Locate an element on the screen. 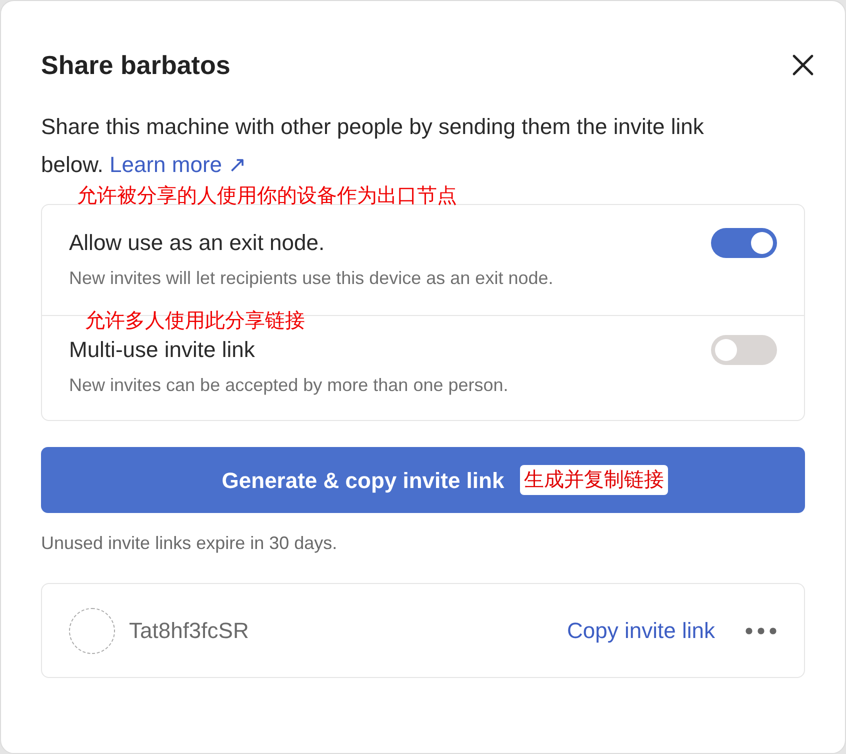 The width and height of the screenshot is (846, 754). annotation-text: 生成并复制链接 is located at coordinates (594, 480).